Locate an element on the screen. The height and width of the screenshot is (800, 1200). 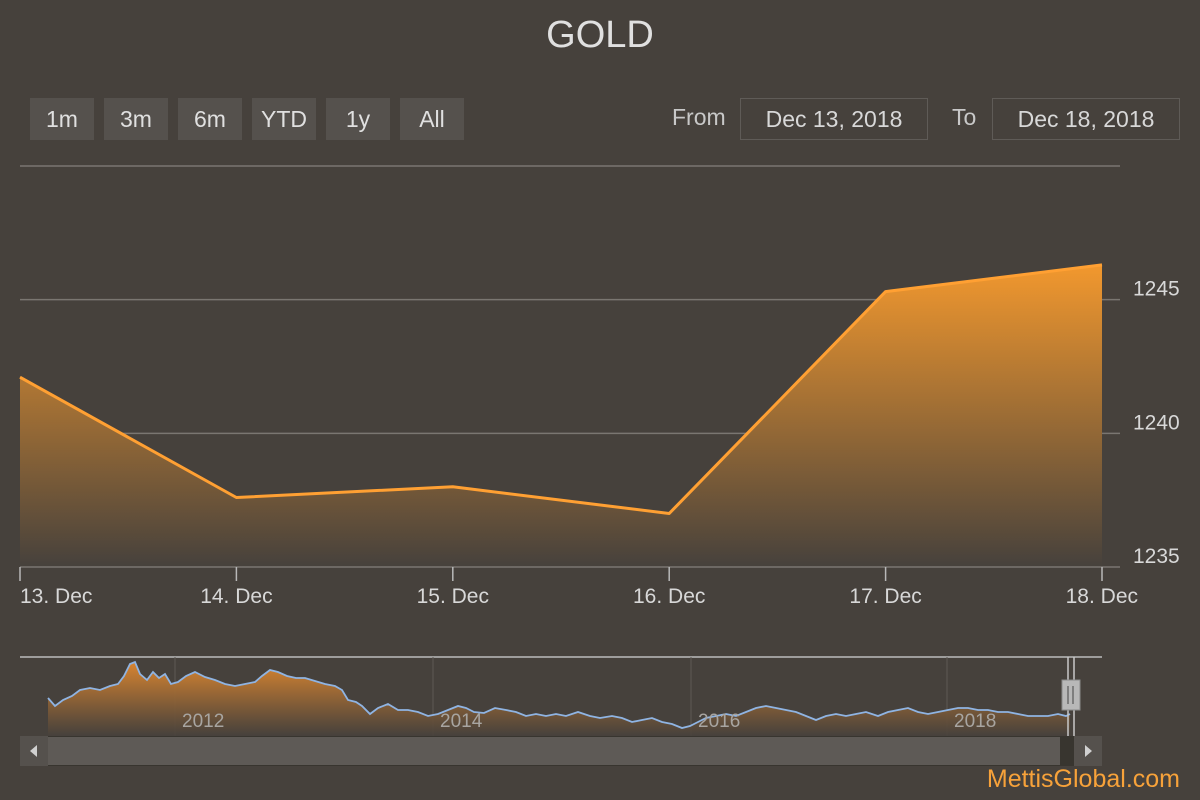
y-axis: 1235 1240 1245 is located at coordinates (1156, 423).